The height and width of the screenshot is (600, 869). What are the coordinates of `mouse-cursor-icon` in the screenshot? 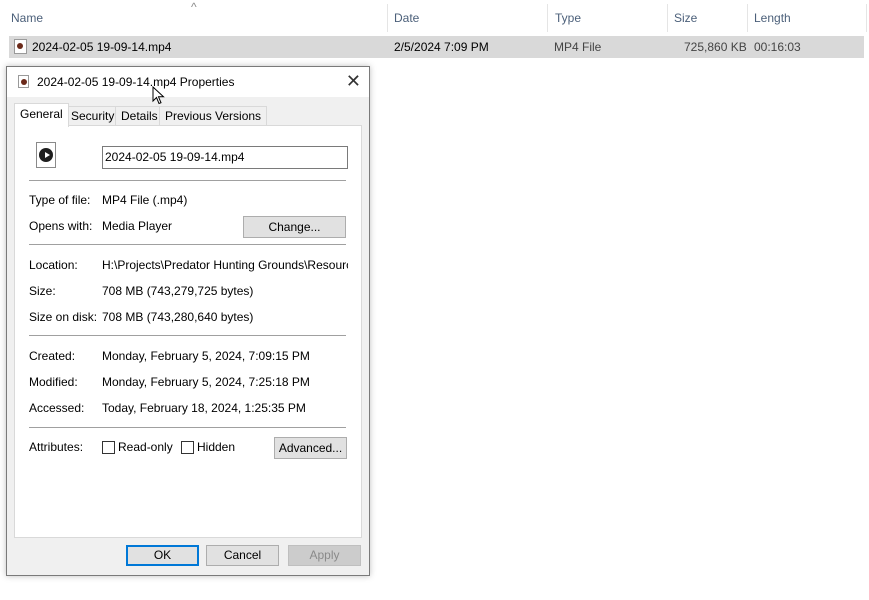 It's located at (158, 95).